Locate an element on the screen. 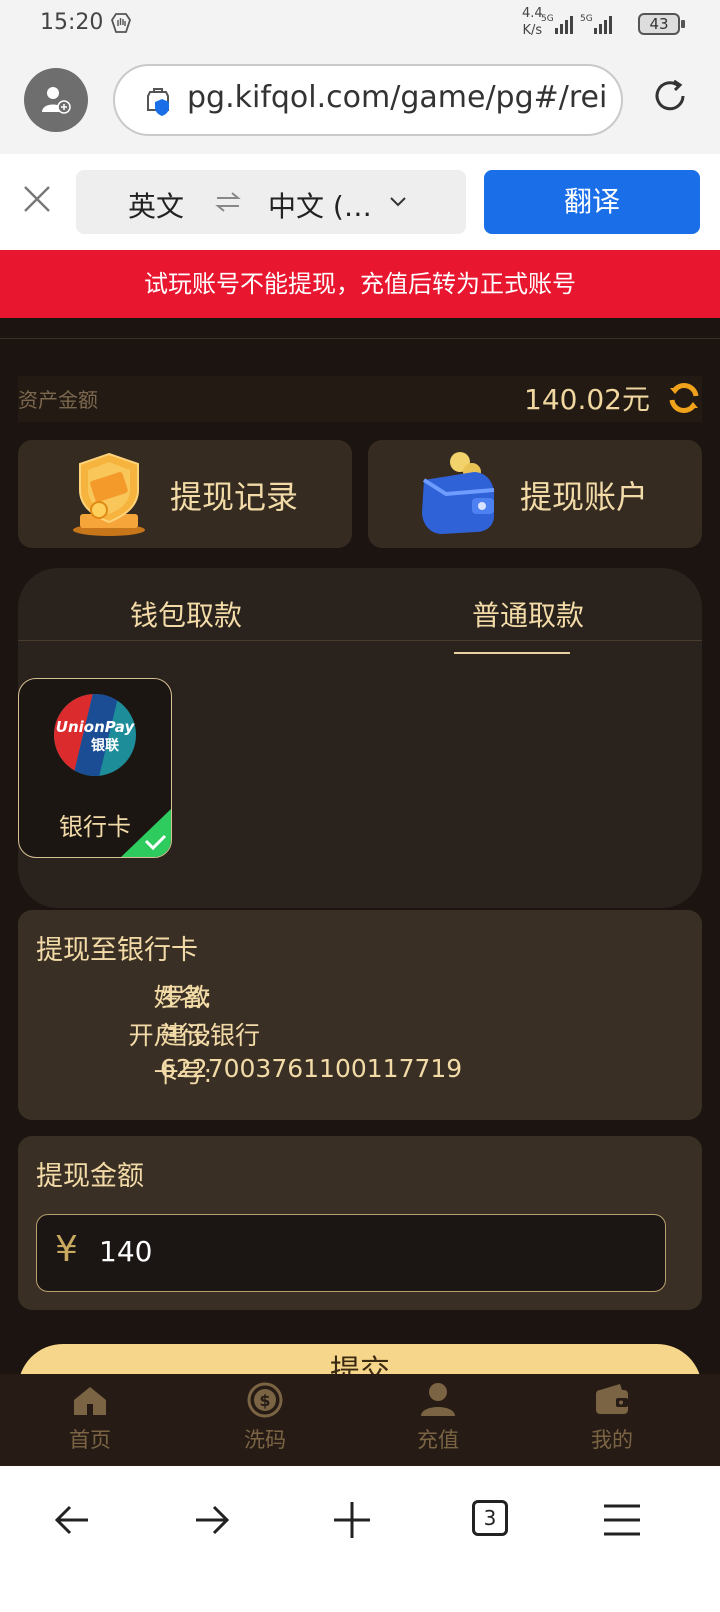 The width and height of the screenshot is (720, 1612). hand-icon is located at coordinates (121, 23).